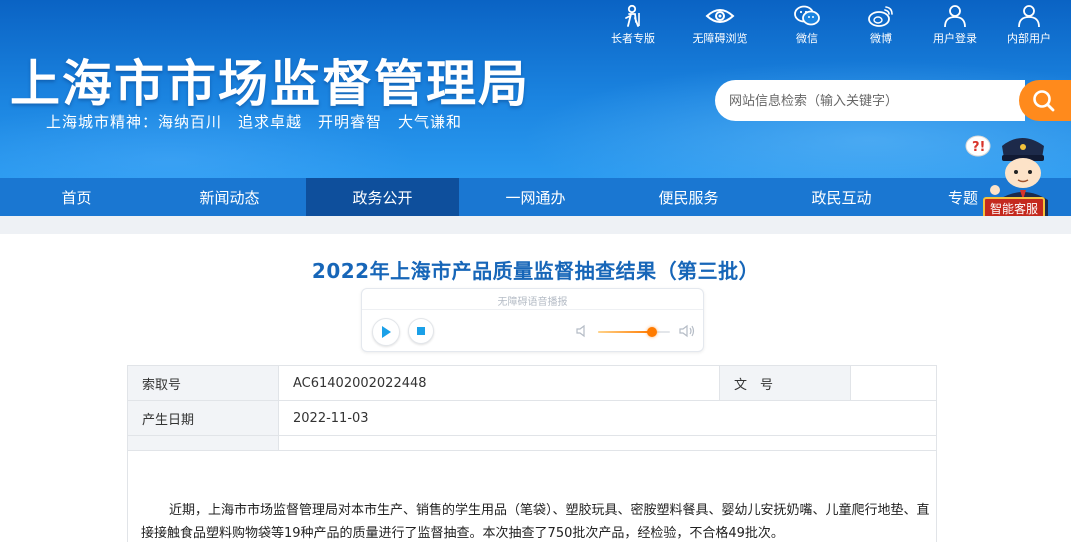  Describe the element at coordinates (607, 443) in the screenshot. I see `meta-value-empty` at that location.